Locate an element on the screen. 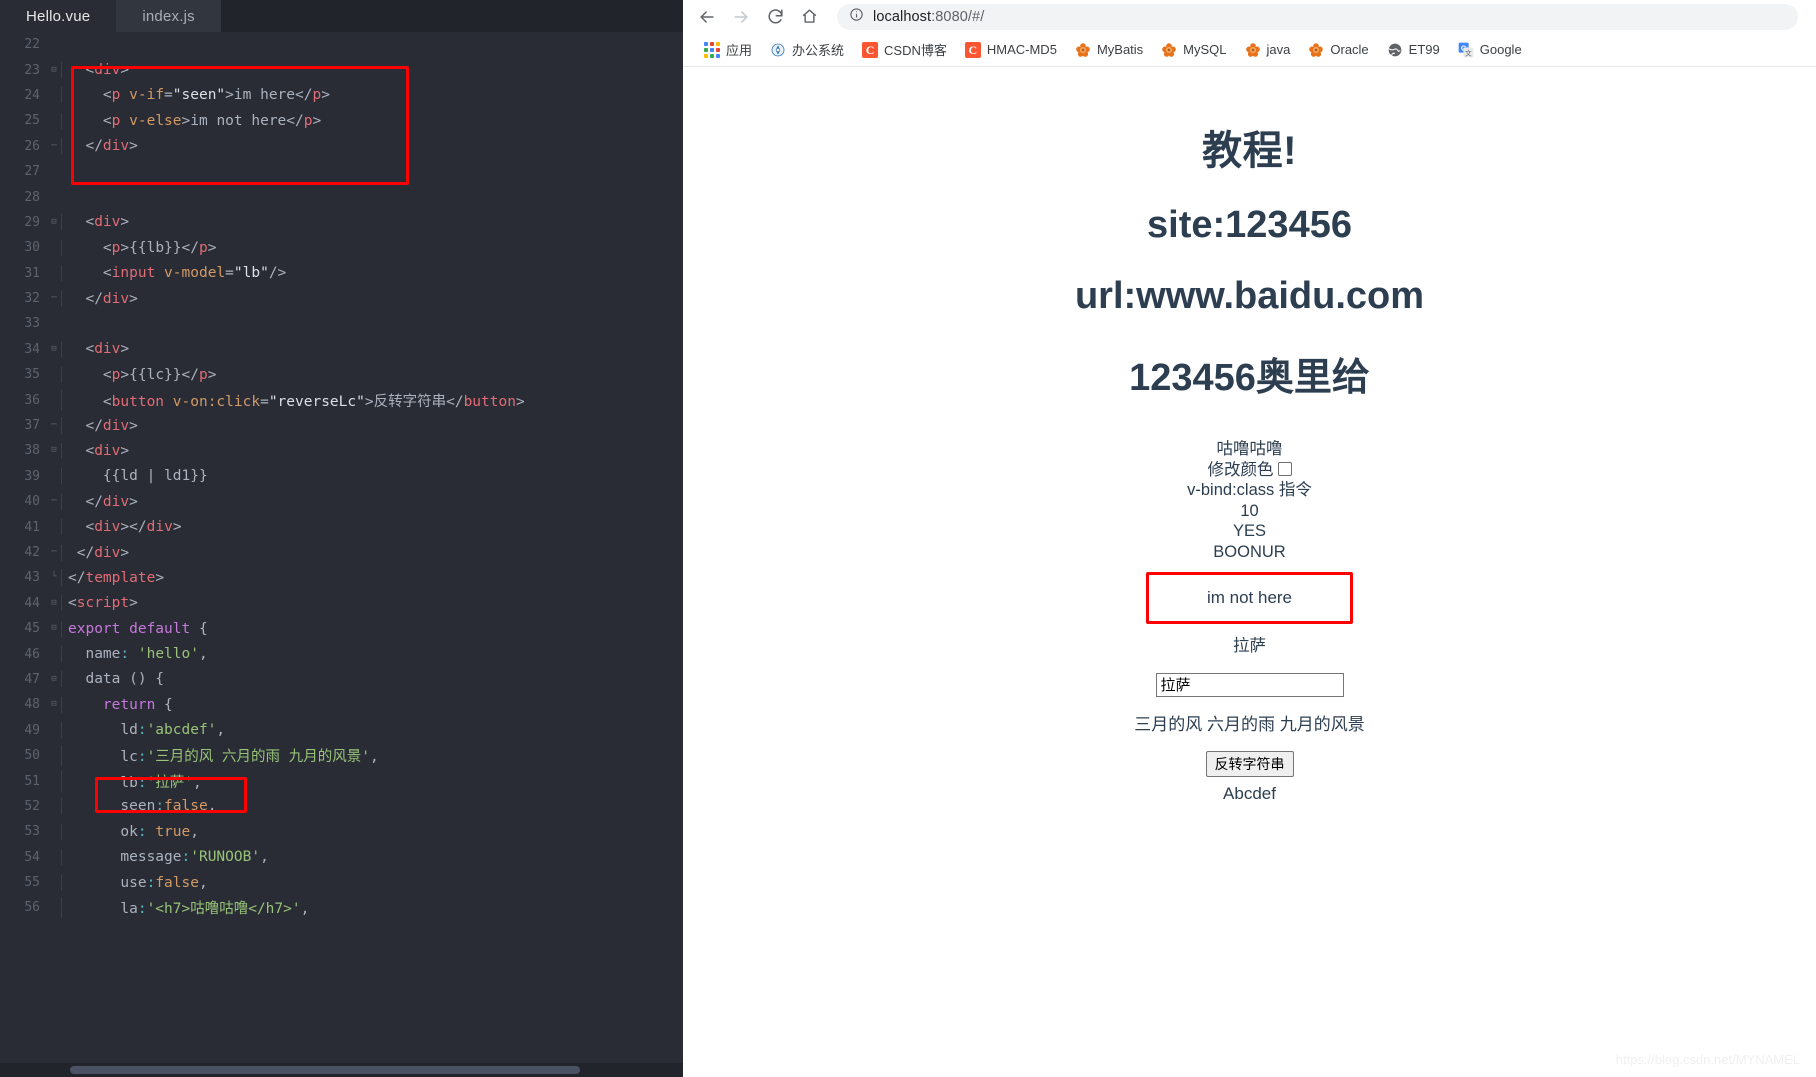 The image size is (1816, 1077). editor-horizontal-scrollbar is located at coordinates (341, 1070).